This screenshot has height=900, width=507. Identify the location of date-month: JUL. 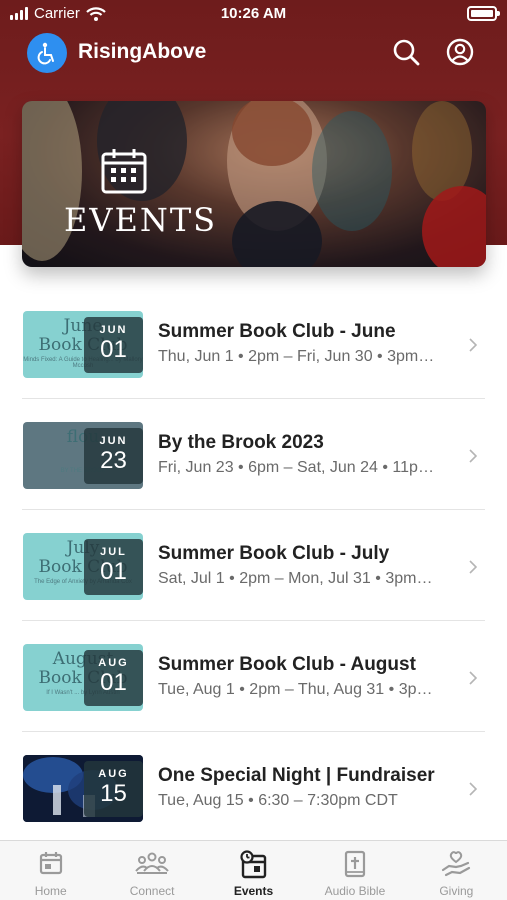
(113, 552).